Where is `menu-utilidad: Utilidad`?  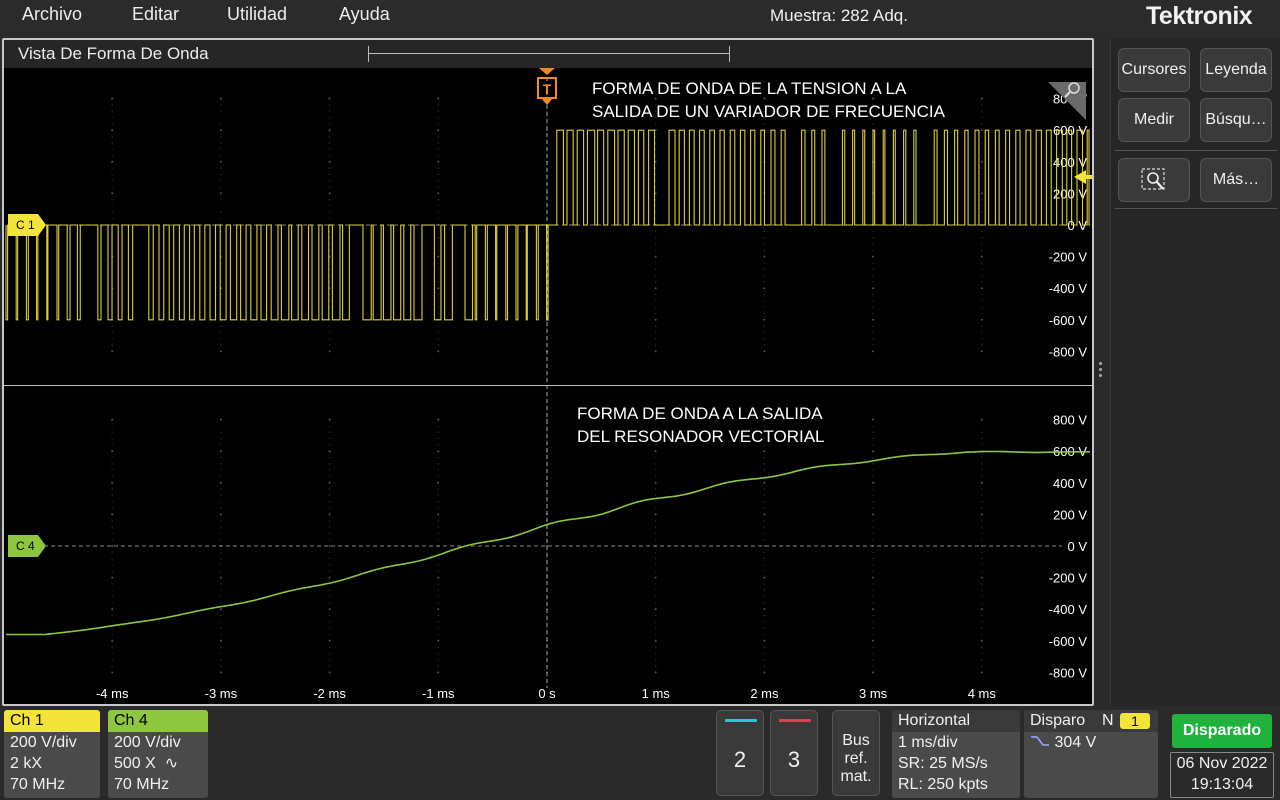 menu-utilidad: Utilidad is located at coordinates (257, 14).